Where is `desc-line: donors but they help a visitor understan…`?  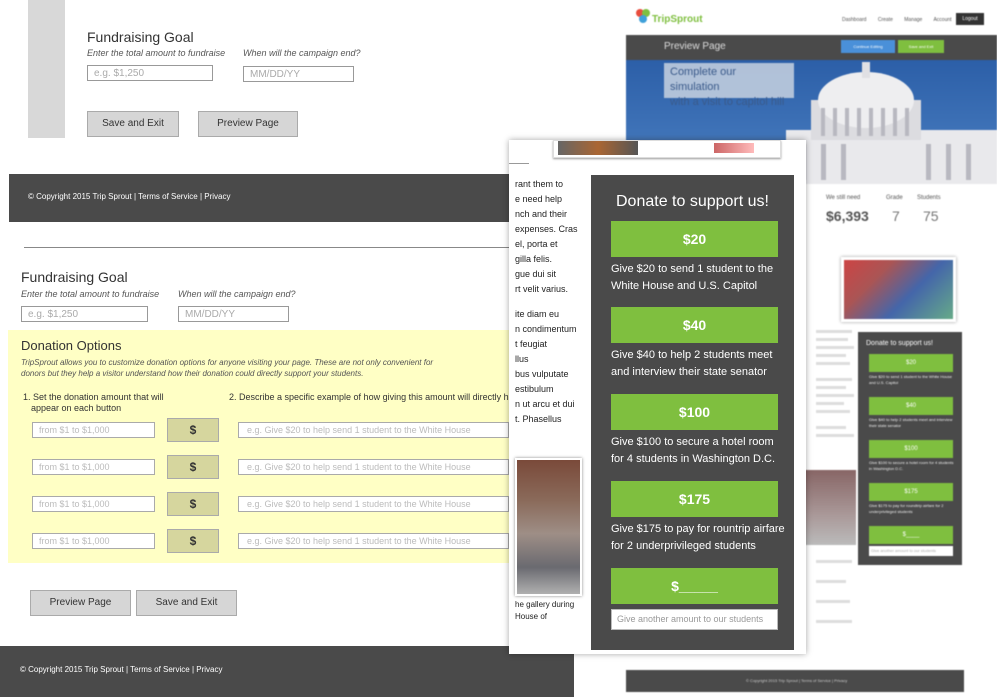
desc-line: donors but they help a visitor understan… is located at coordinates (192, 373).